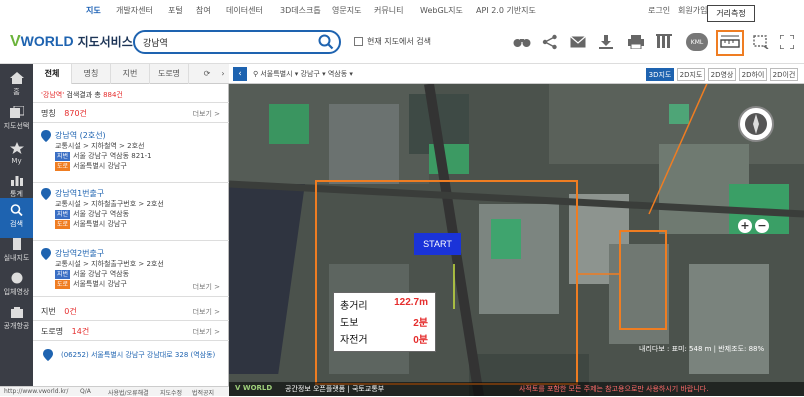 This screenshot has width=804, height=397. What do you see at coordinates (112, 156) in the screenshot?
I see `result-jibun: 서울 강남구 역삼동 821-1` at bounding box center [112, 156].